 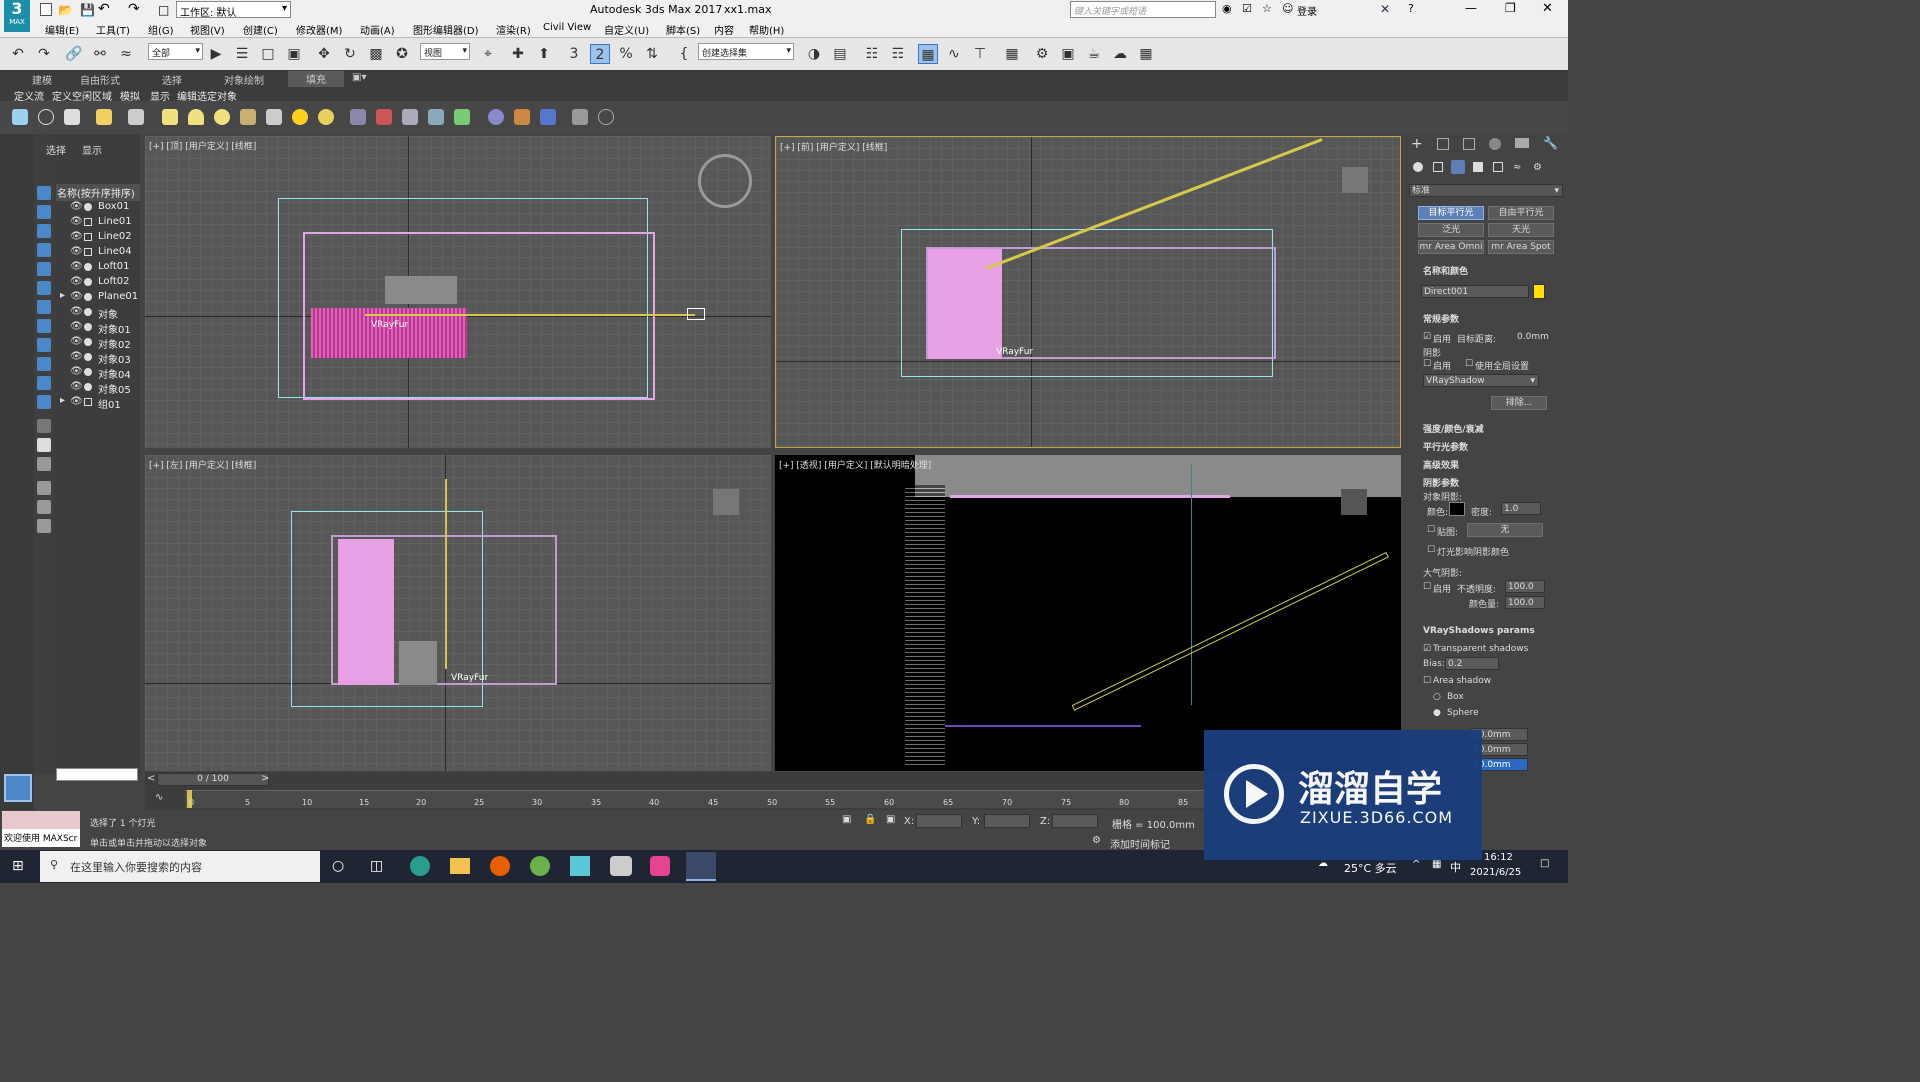 I want to click on schematic-view-icon: ⊤, so click(x=980, y=54).